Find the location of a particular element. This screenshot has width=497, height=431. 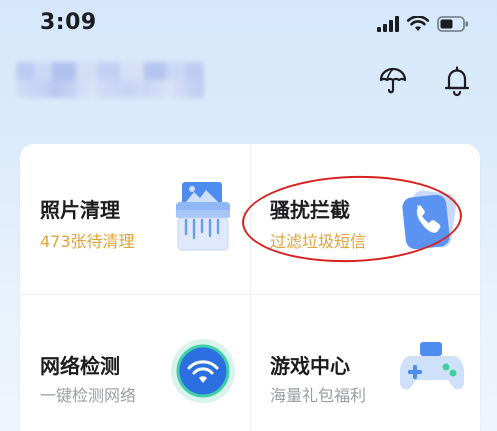

status-icons is located at coordinates (423, 24).